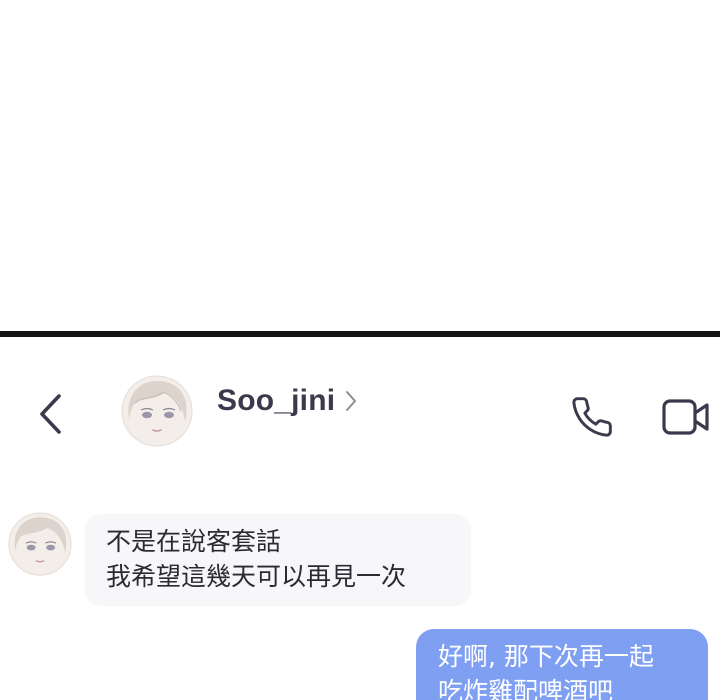 This screenshot has width=720, height=700. What do you see at coordinates (351, 401) in the screenshot?
I see `chevron-right-icon` at bounding box center [351, 401].